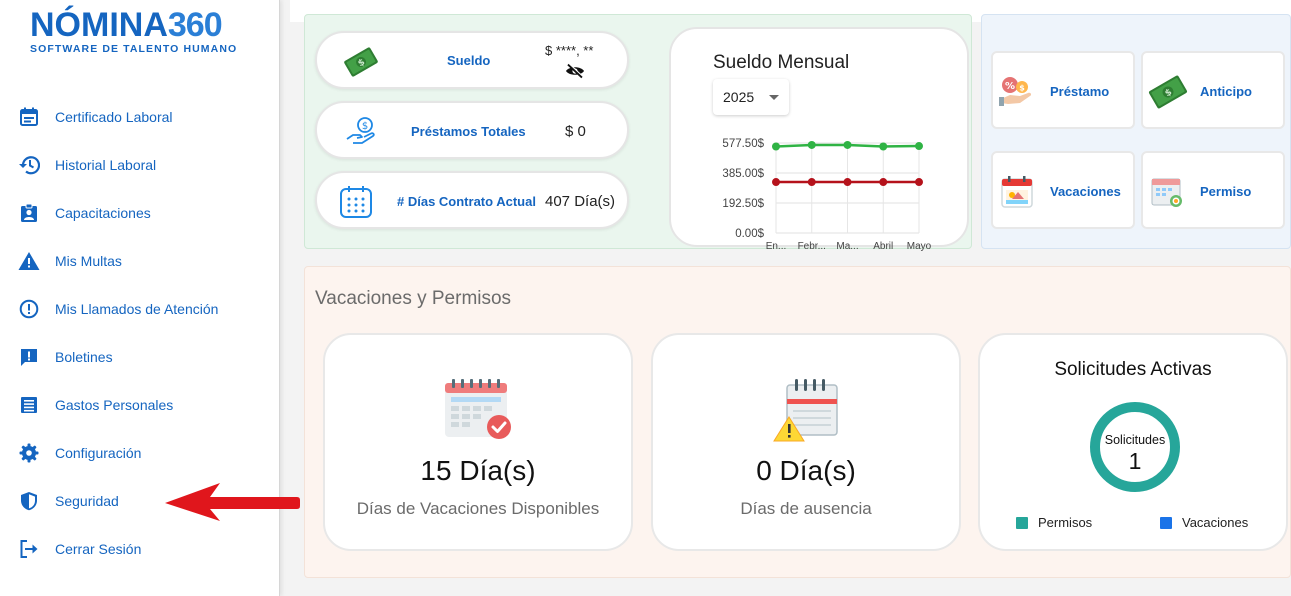  What do you see at coordinates (1215, 522) in the screenshot?
I see `legend-label-vacaciones: Vacaciones` at bounding box center [1215, 522].